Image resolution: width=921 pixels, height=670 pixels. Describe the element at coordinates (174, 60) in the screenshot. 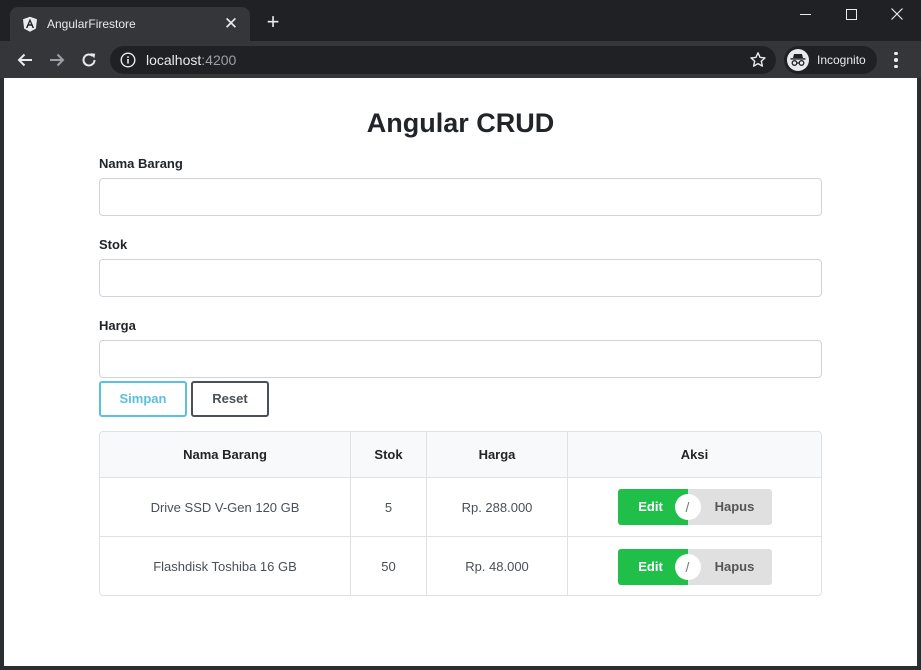

I see `url-host: localhost` at that location.